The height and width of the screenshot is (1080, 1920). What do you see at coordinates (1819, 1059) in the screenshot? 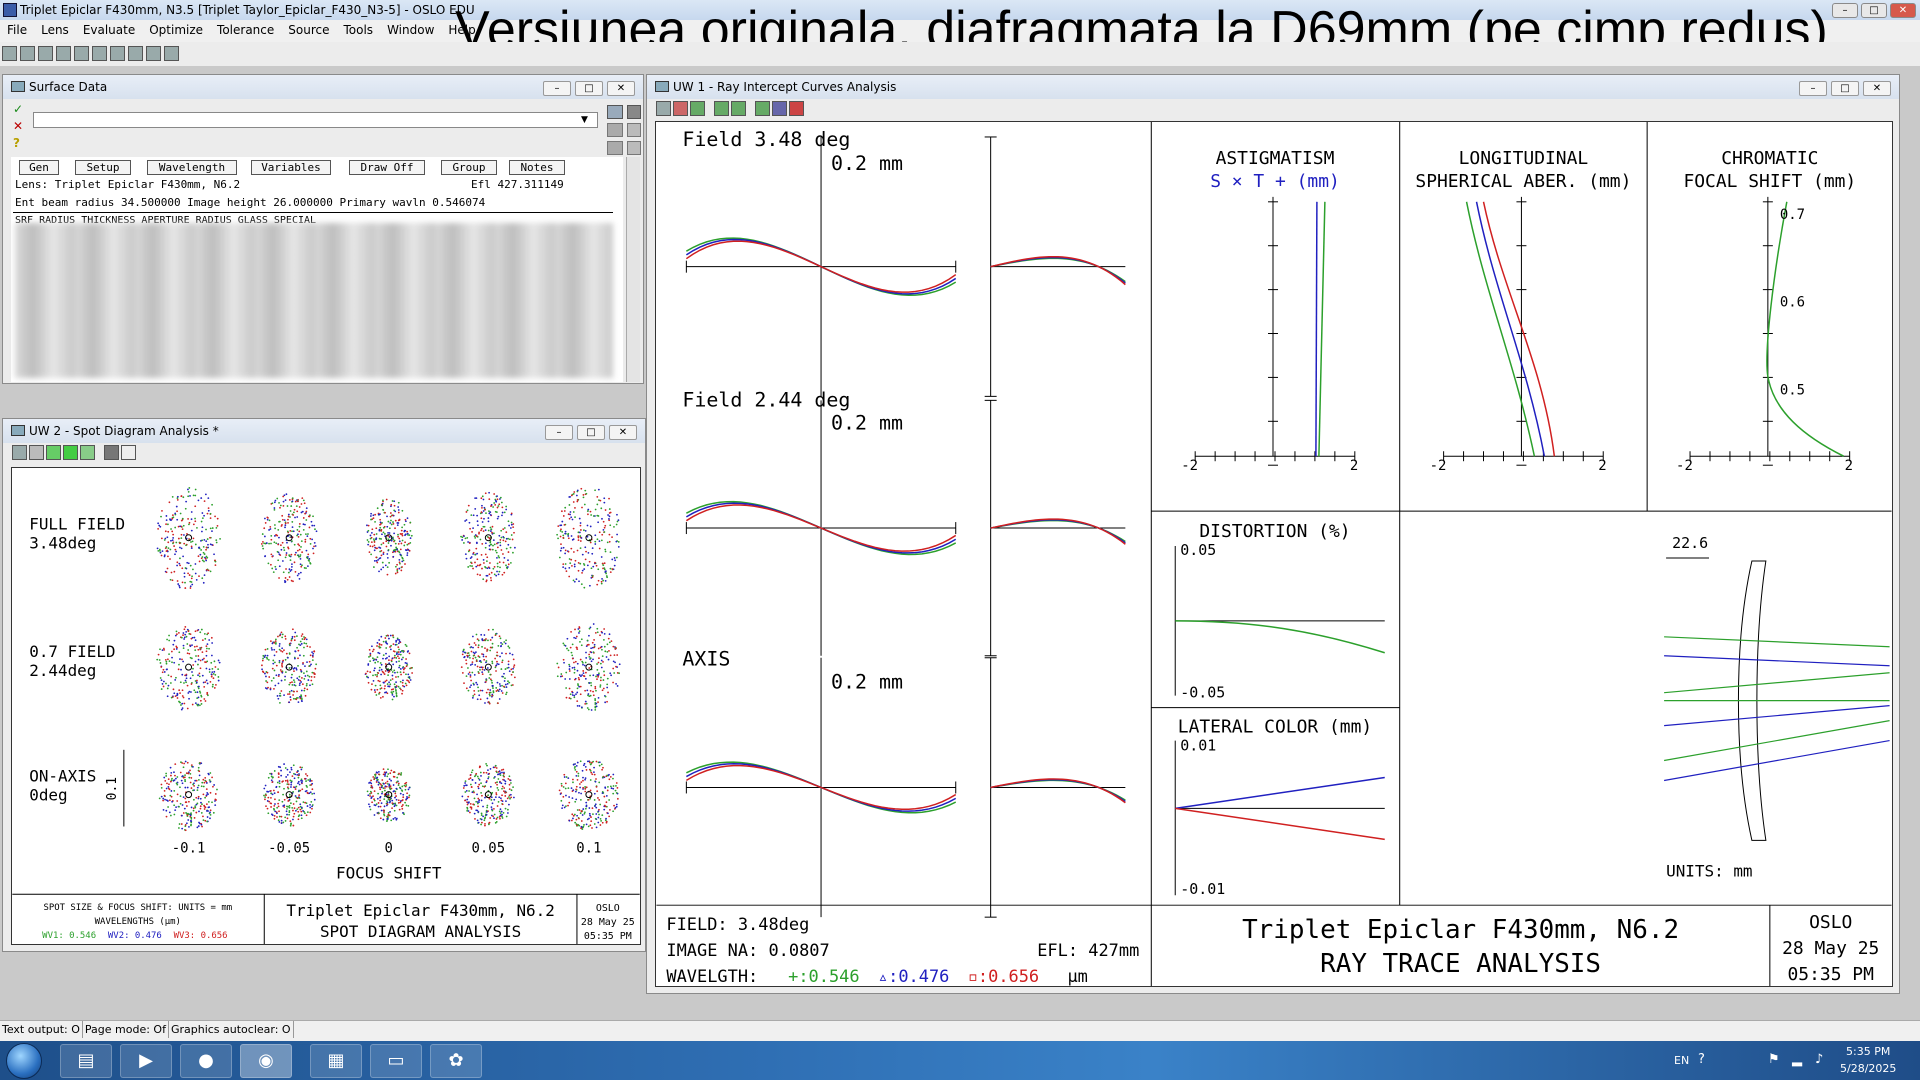
I see `volume-tray-icon: ♪` at bounding box center [1819, 1059].